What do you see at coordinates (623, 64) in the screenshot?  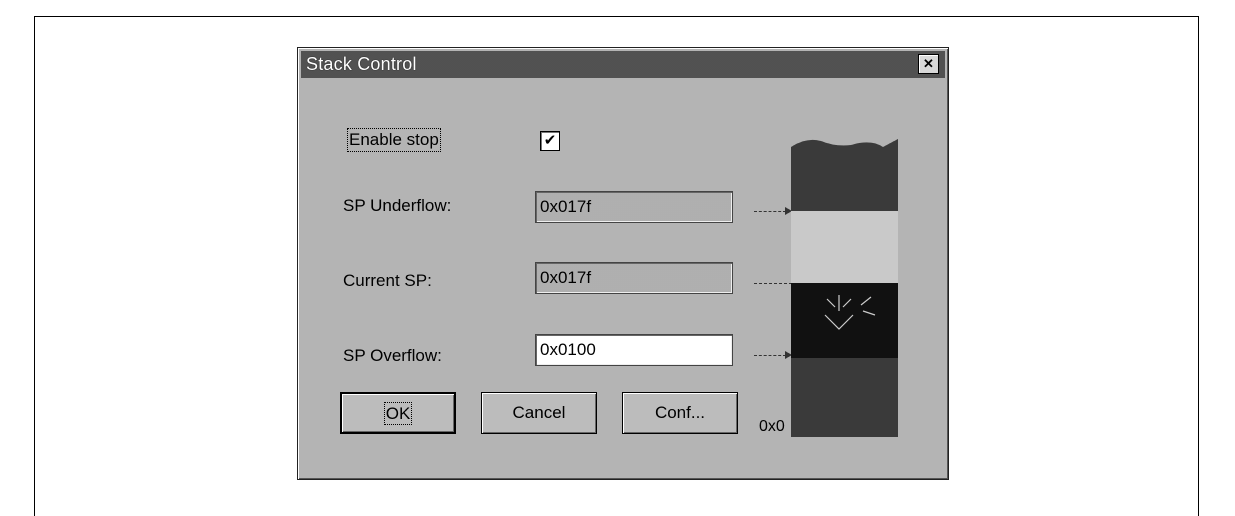 I see `title-bar: Stack Control ✕` at bounding box center [623, 64].